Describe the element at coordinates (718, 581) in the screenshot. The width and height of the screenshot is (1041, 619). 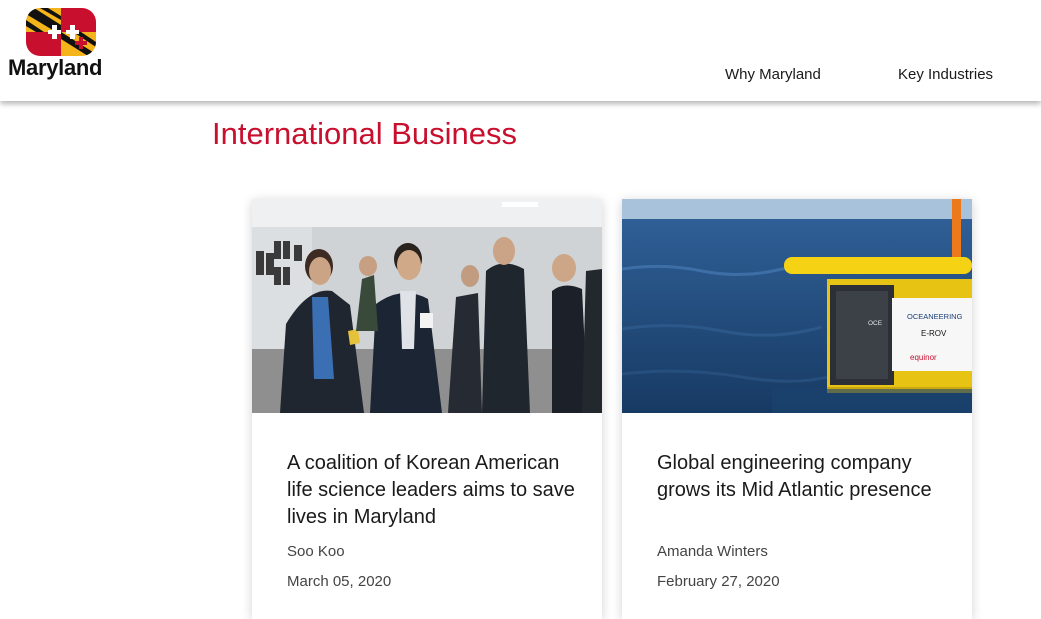
I see `card-date: February 27, 2020` at that location.